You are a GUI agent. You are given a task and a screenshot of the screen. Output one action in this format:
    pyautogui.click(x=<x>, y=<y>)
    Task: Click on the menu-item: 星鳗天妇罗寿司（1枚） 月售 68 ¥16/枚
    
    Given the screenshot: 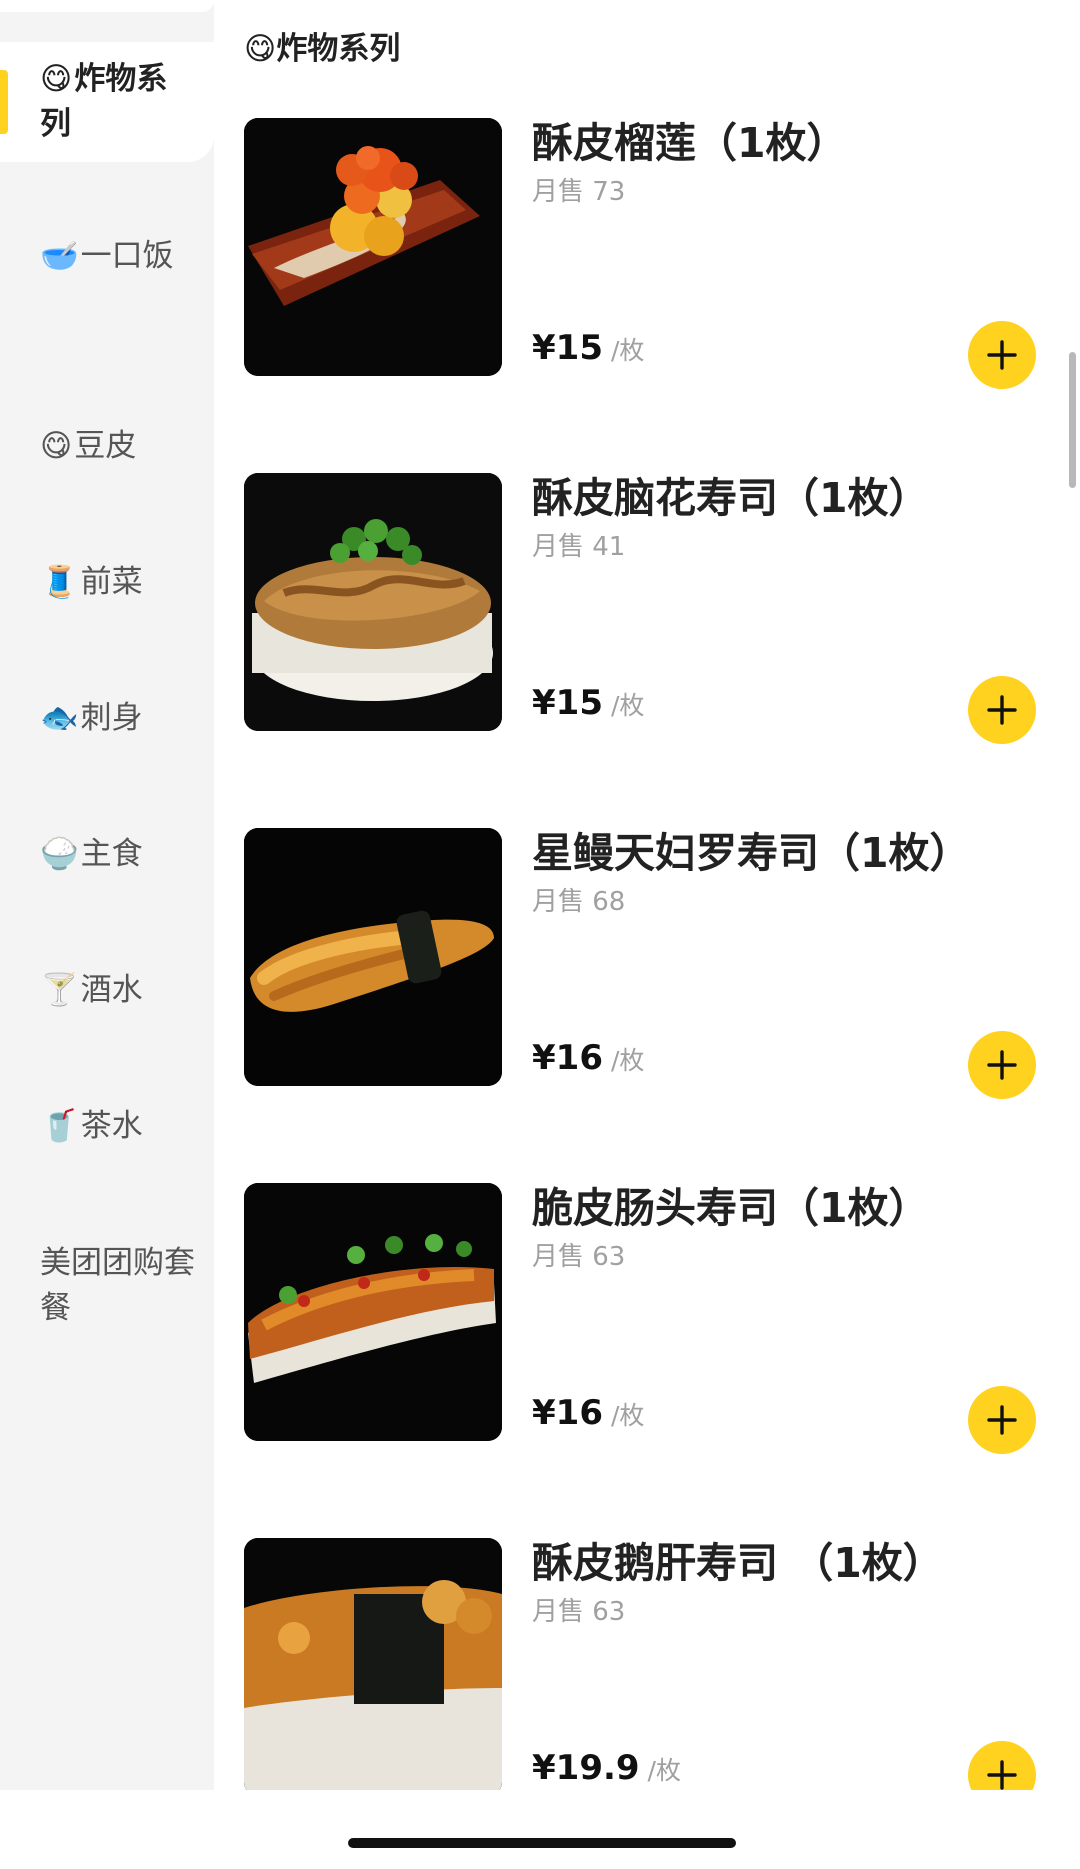 What is the action you would take?
    pyautogui.click(x=662, y=963)
    